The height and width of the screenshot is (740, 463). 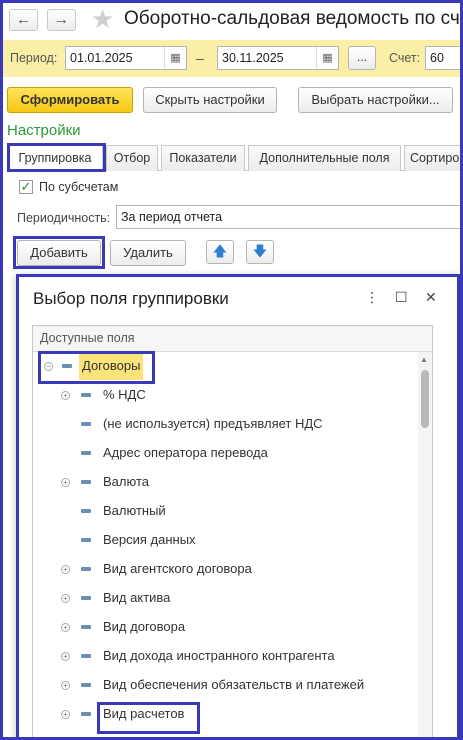 I want to click on list-item-label: Валюта, so click(x=126, y=481).